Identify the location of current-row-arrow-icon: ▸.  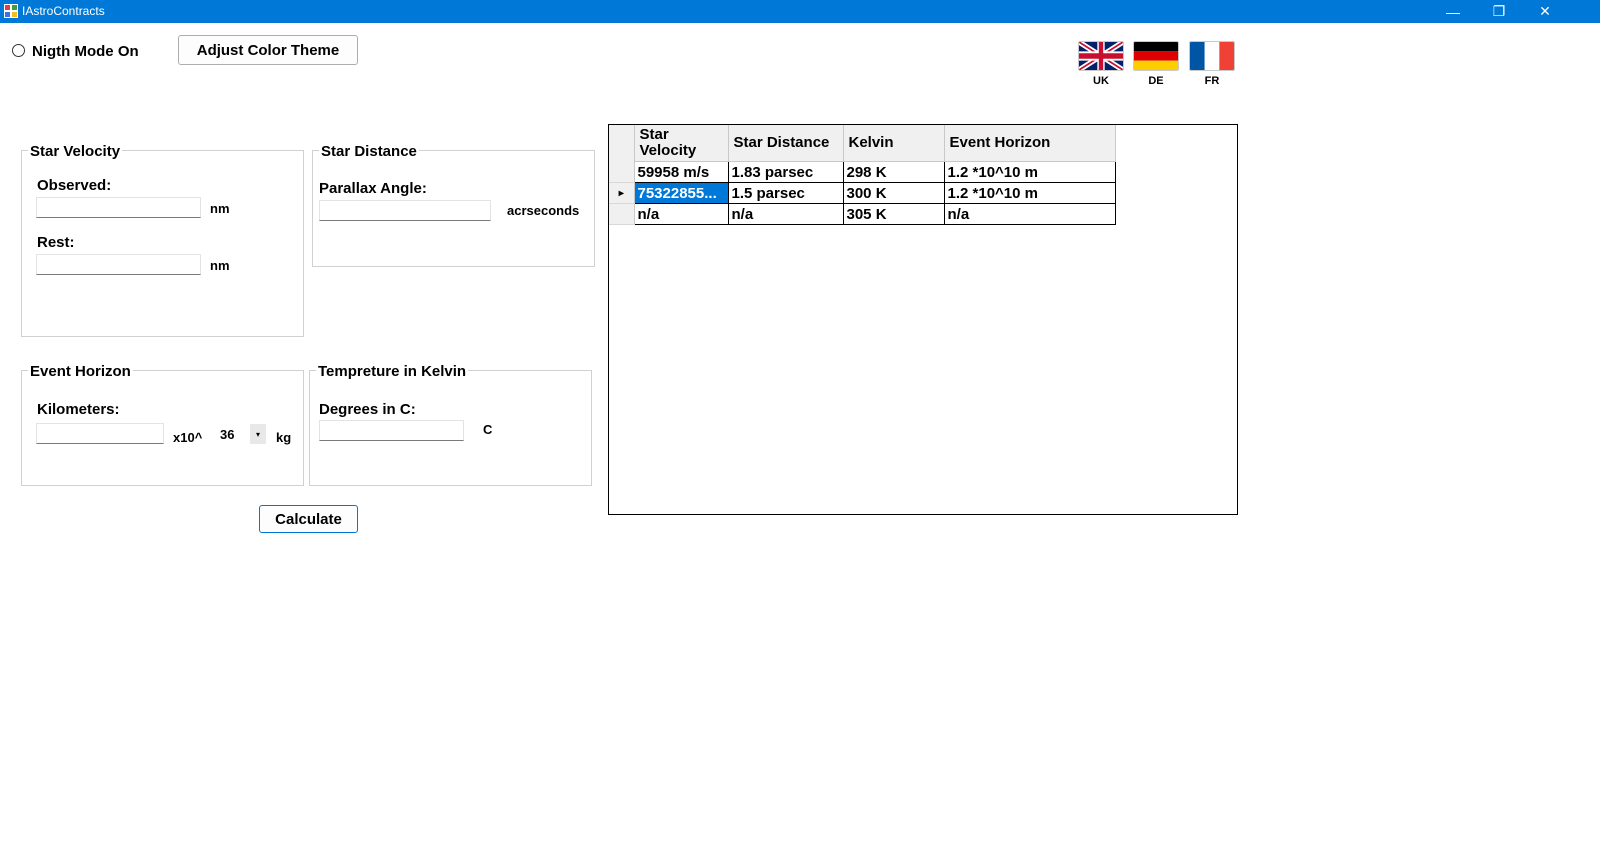
(622, 193).